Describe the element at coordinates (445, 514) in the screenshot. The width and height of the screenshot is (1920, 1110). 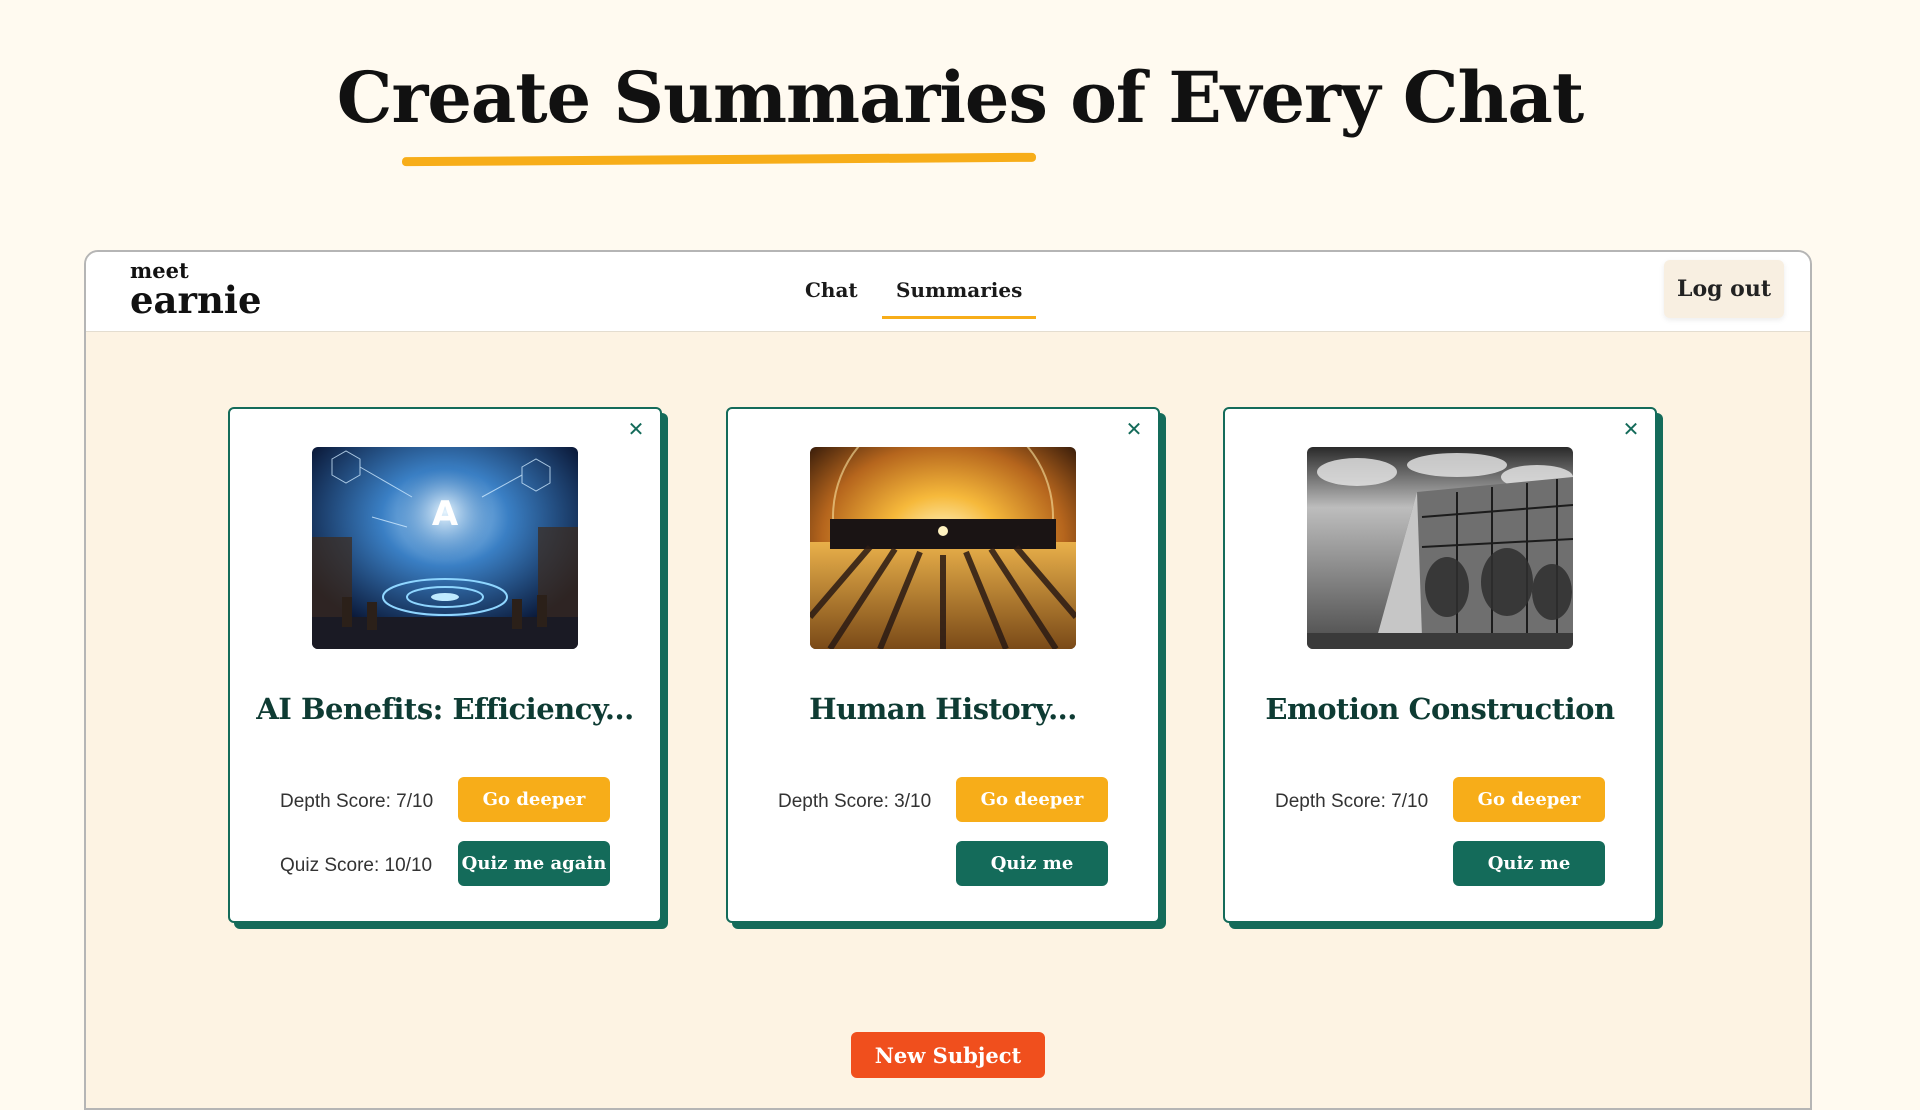
I see `svg-text: A` at that location.